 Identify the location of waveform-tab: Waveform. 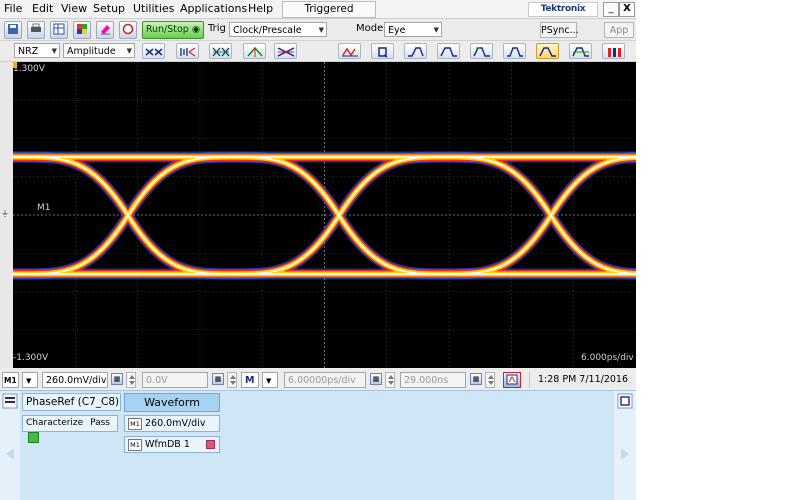
(172, 402).